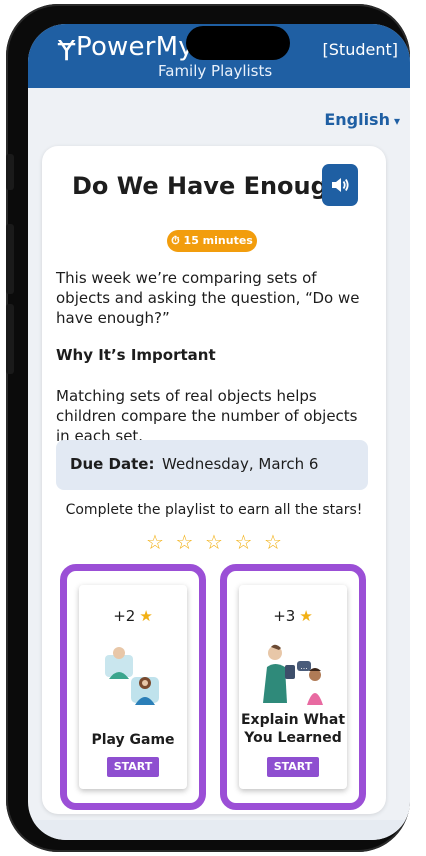  I want to click on volume-up-button, so click(10, 259).